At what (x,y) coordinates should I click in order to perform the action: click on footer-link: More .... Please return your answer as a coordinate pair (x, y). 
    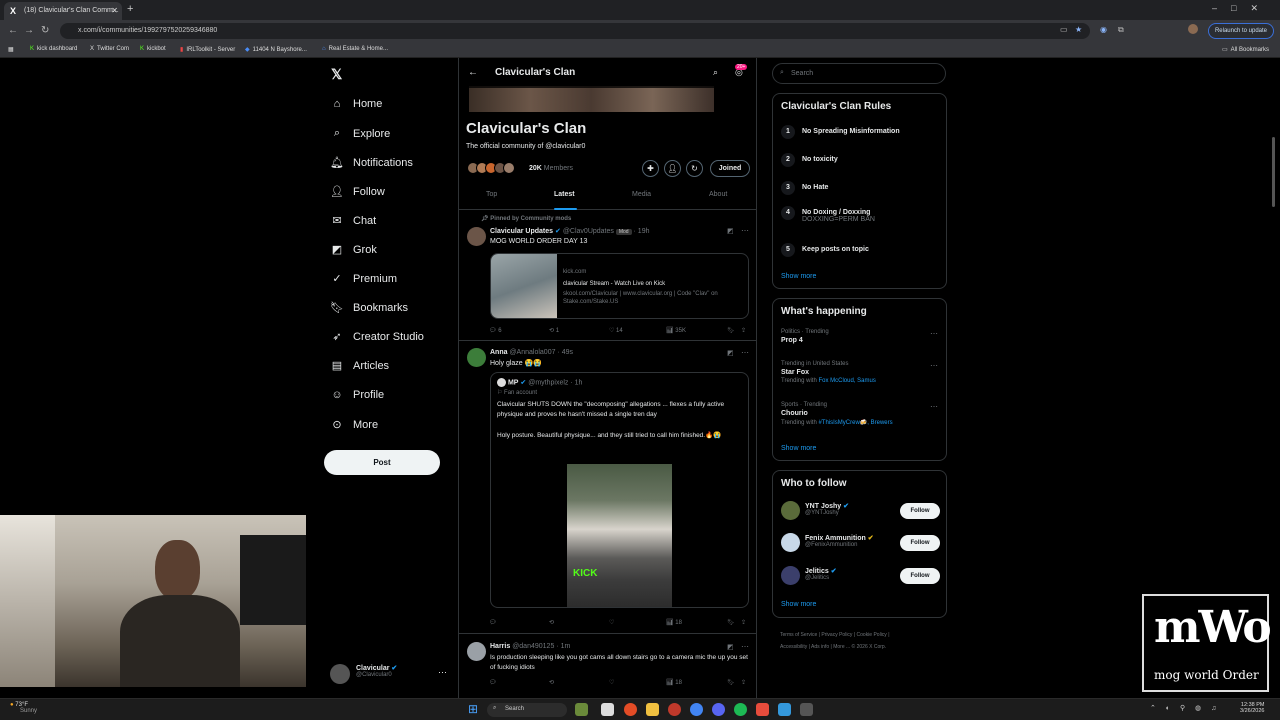
    Looking at the image, I should click on (841, 647).